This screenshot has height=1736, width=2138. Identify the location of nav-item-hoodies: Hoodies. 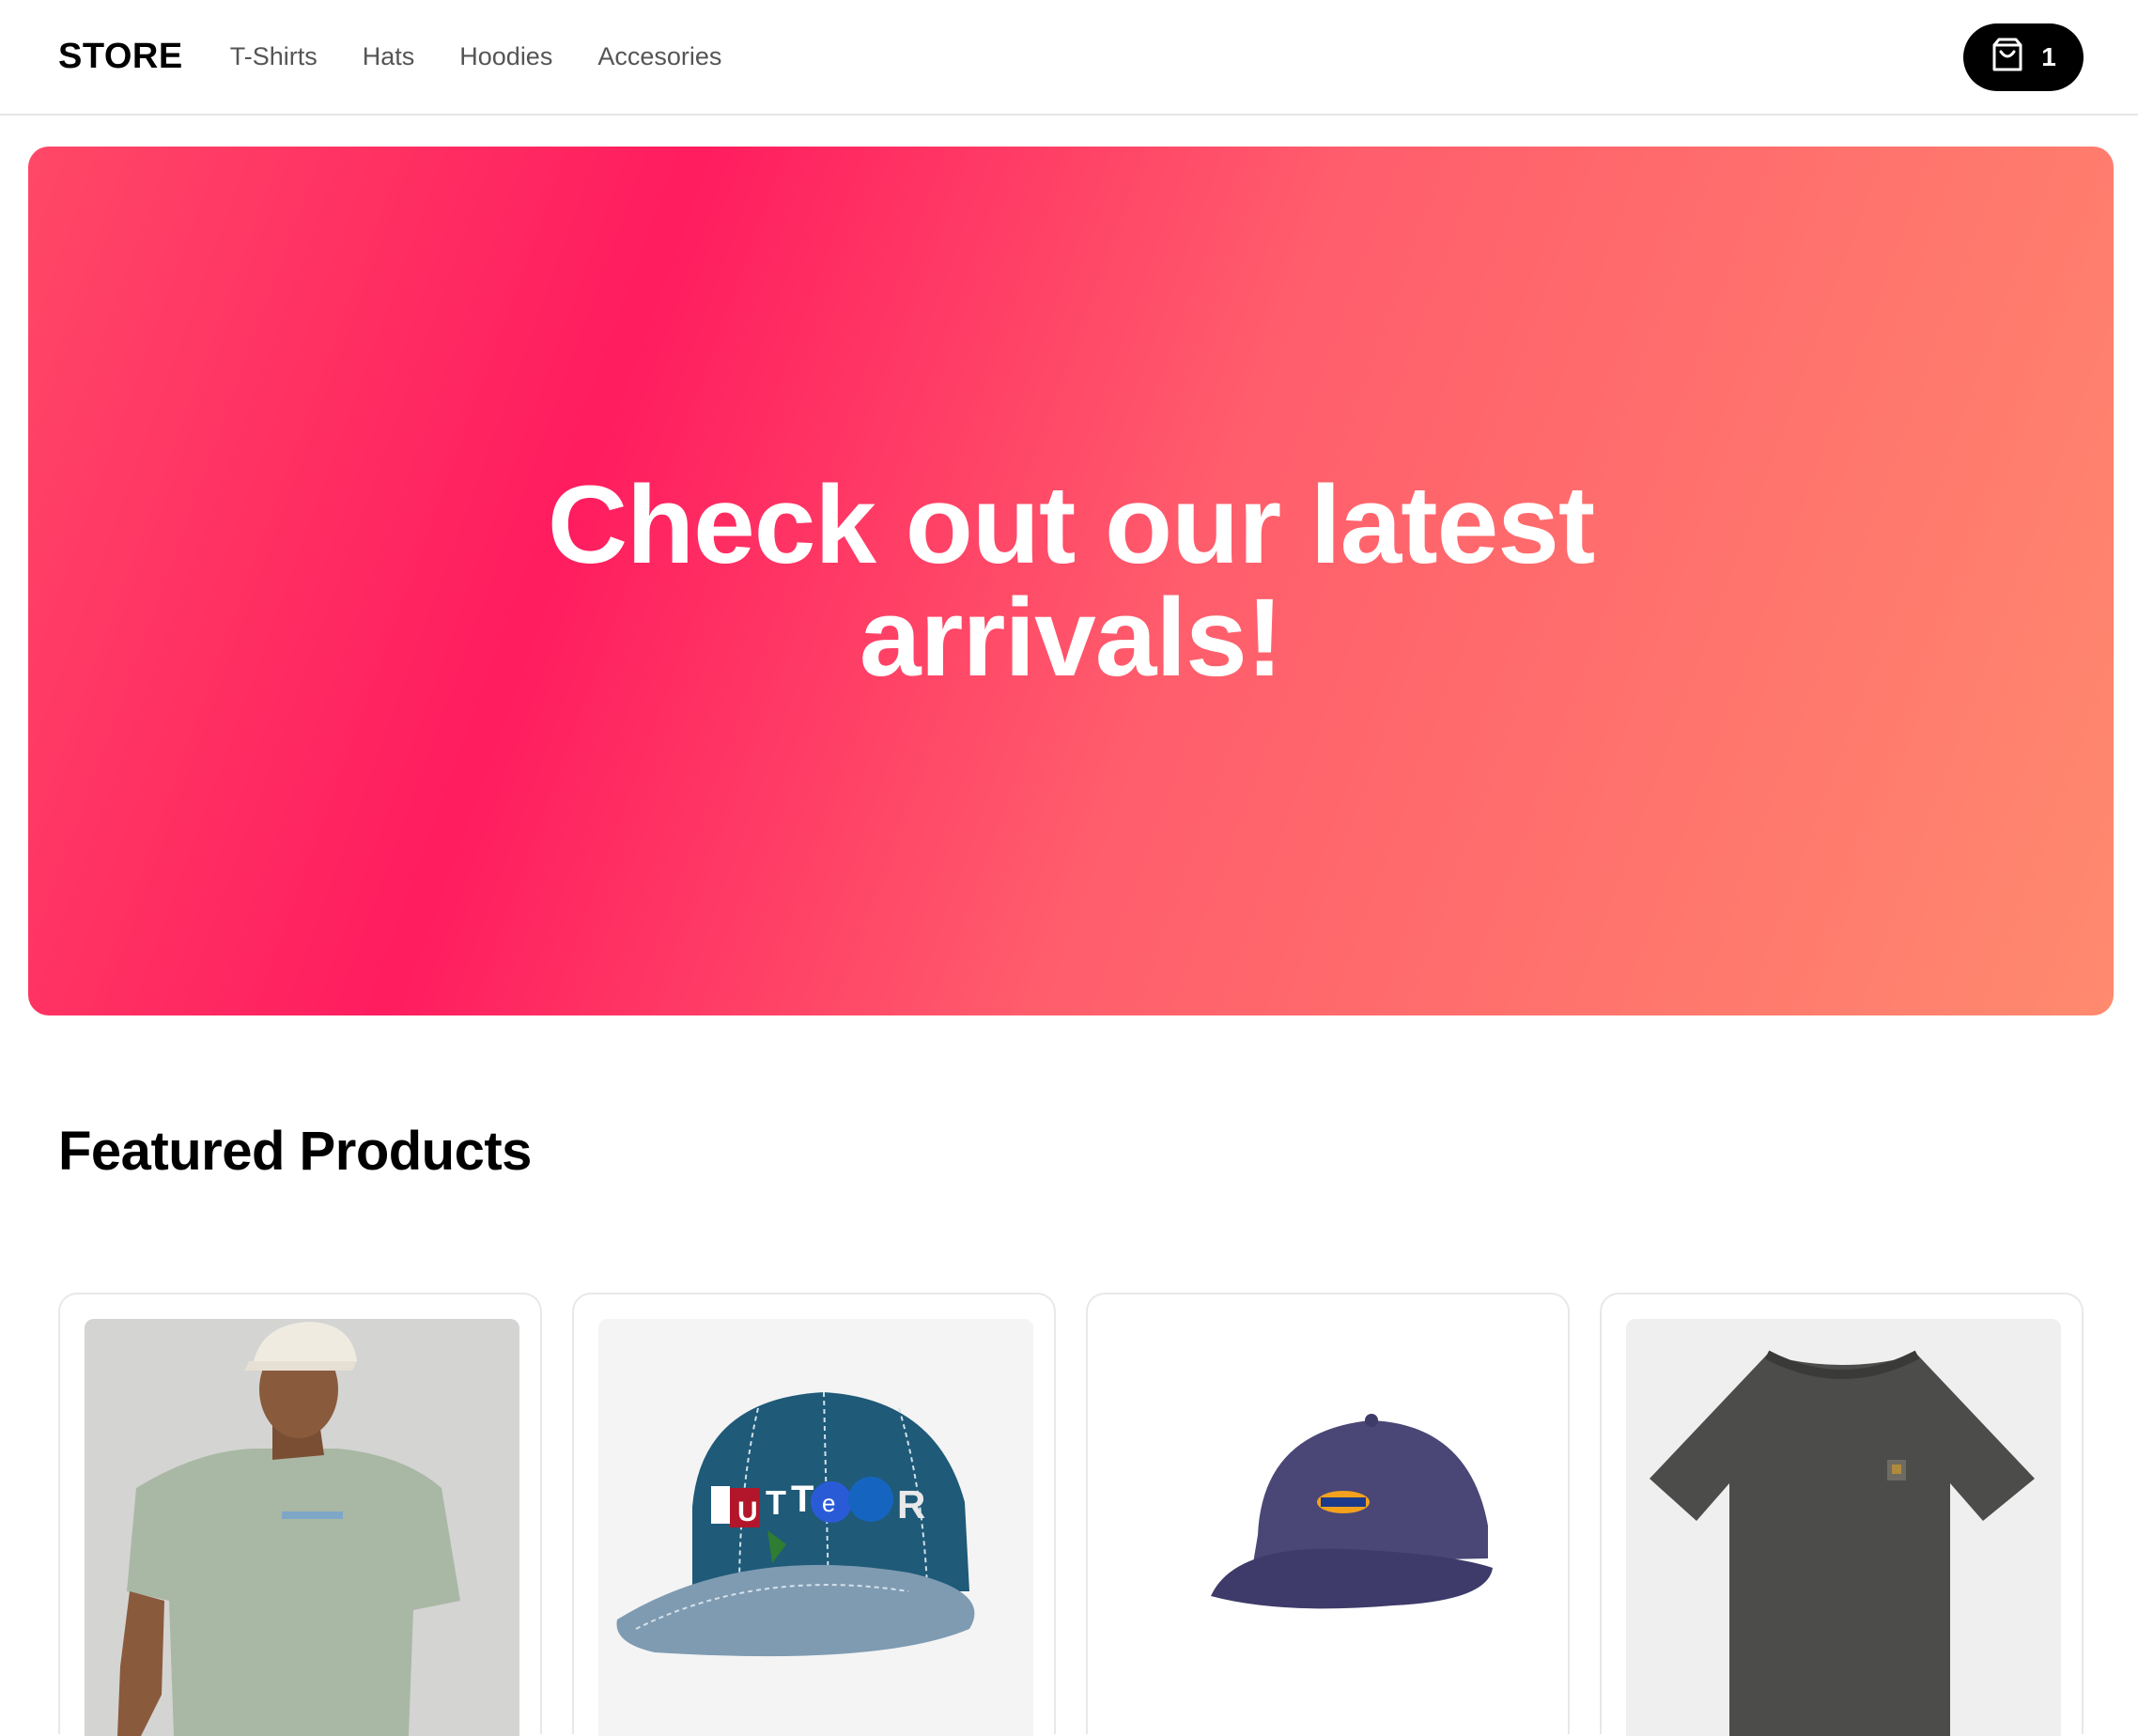
(505, 56).